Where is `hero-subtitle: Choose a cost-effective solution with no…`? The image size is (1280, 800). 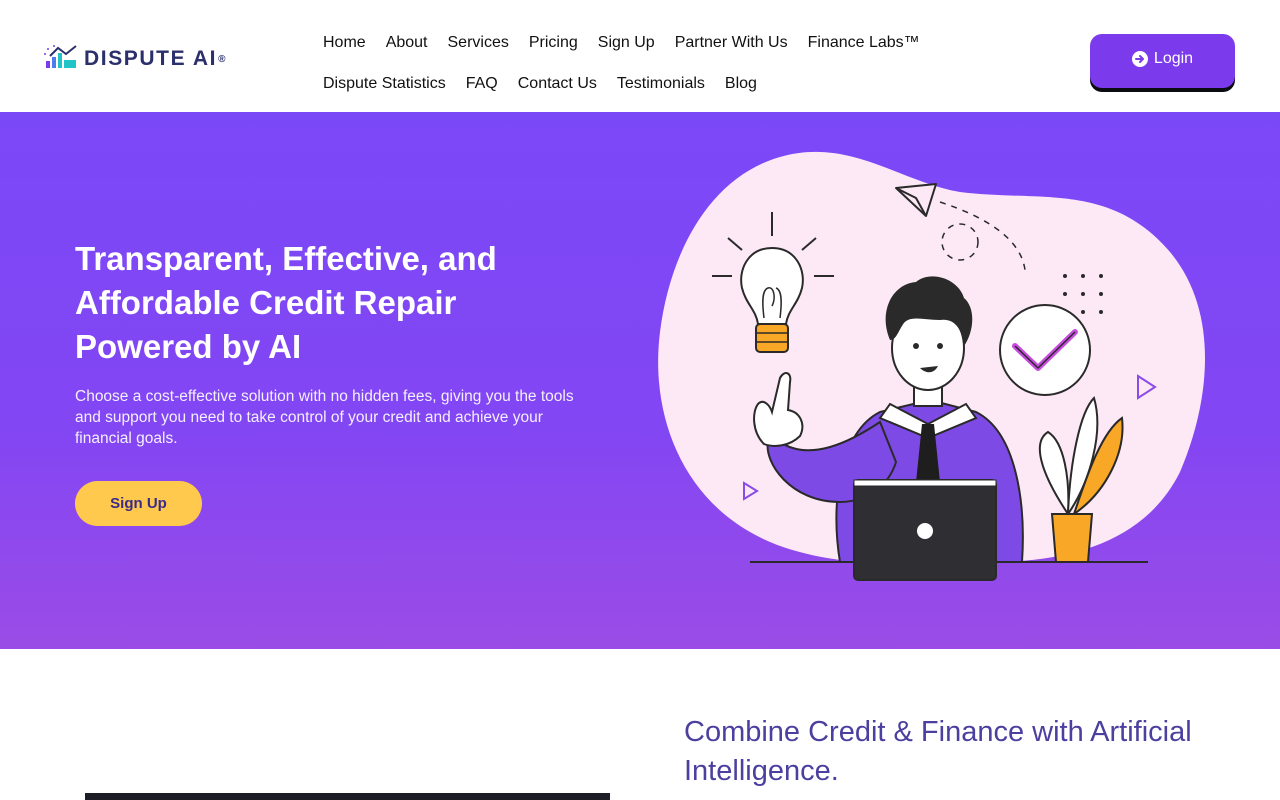 hero-subtitle: Choose a cost-effective solution with no… is located at coordinates (324, 417).